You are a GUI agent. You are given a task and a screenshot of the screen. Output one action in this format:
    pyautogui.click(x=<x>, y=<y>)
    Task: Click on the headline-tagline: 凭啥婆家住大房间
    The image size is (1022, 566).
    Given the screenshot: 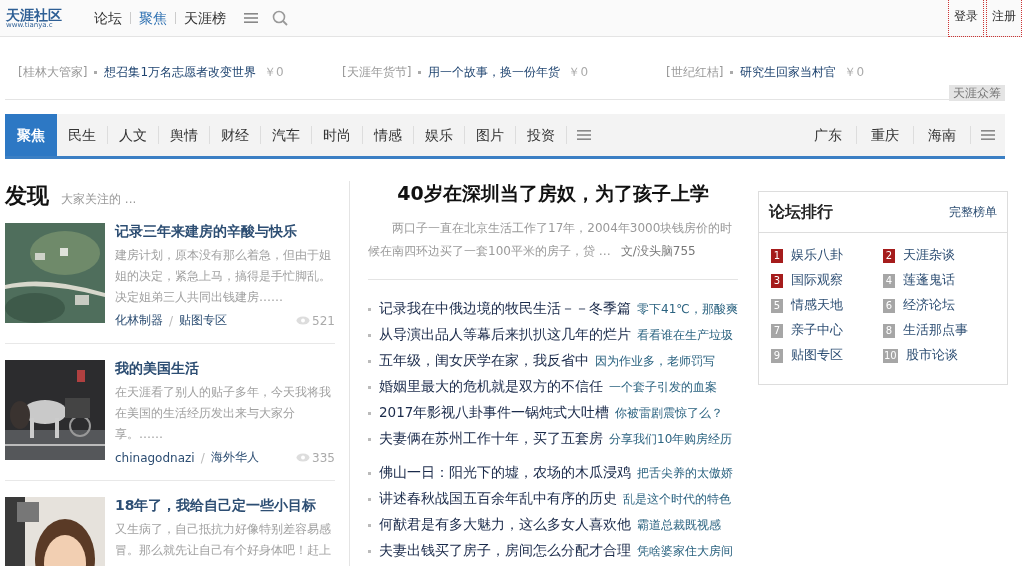 What is the action you would take?
    pyautogui.click(x=685, y=551)
    